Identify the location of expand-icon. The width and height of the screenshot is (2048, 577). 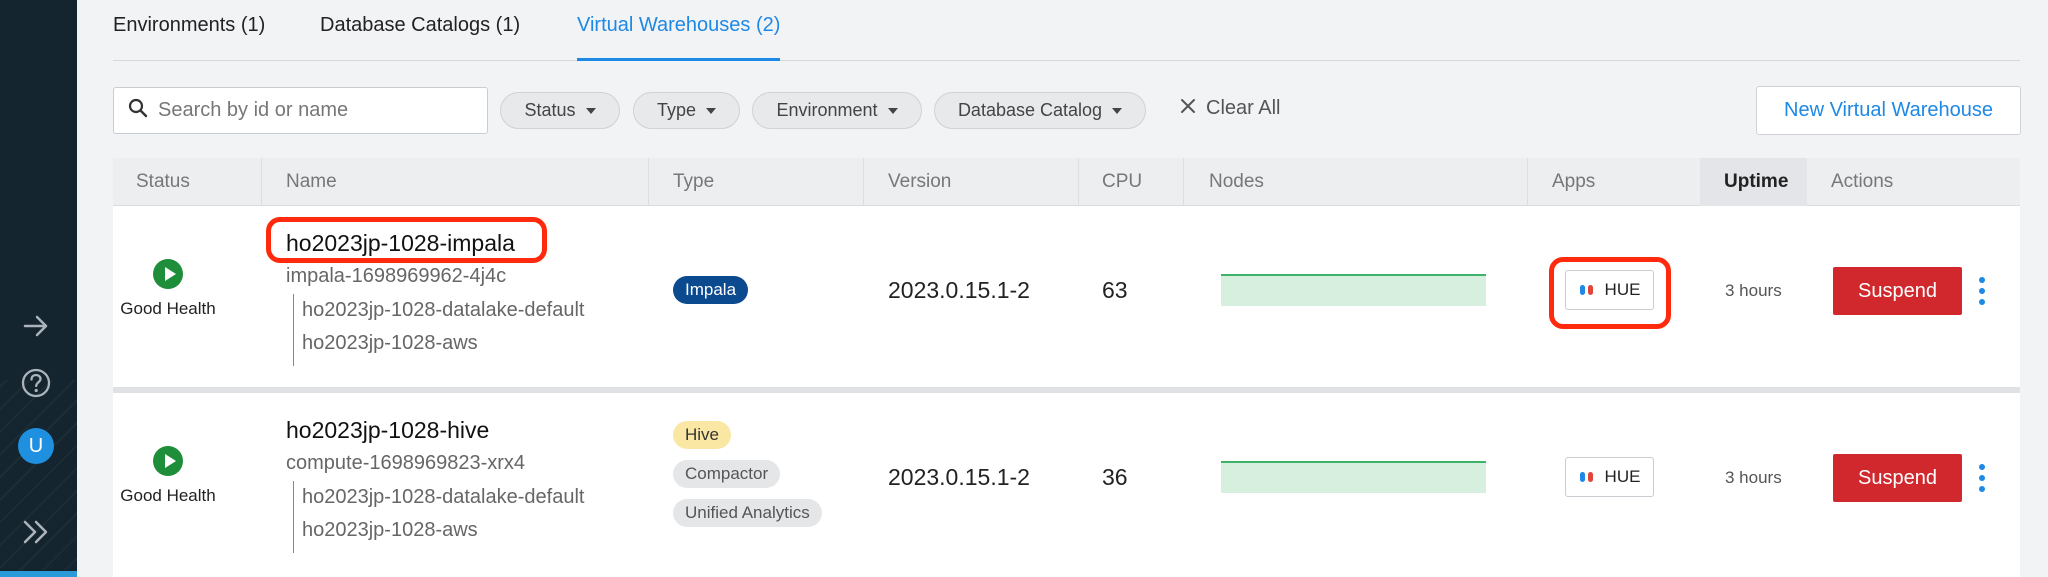
(36, 532).